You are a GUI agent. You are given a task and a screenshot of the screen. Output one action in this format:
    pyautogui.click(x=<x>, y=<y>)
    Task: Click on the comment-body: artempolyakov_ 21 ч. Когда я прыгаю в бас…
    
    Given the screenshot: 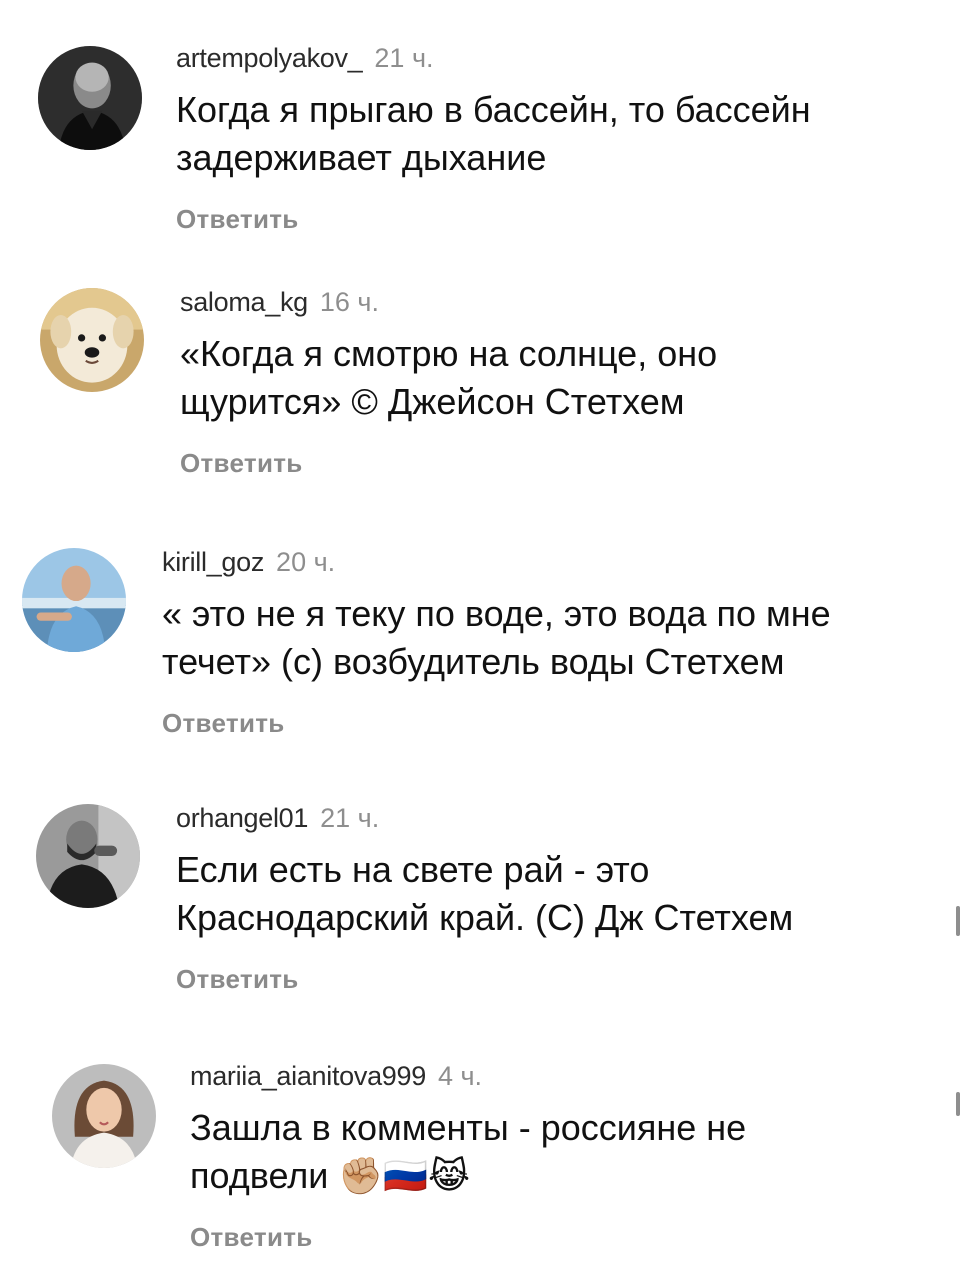 What is the action you would take?
    pyautogui.click(x=493, y=138)
    